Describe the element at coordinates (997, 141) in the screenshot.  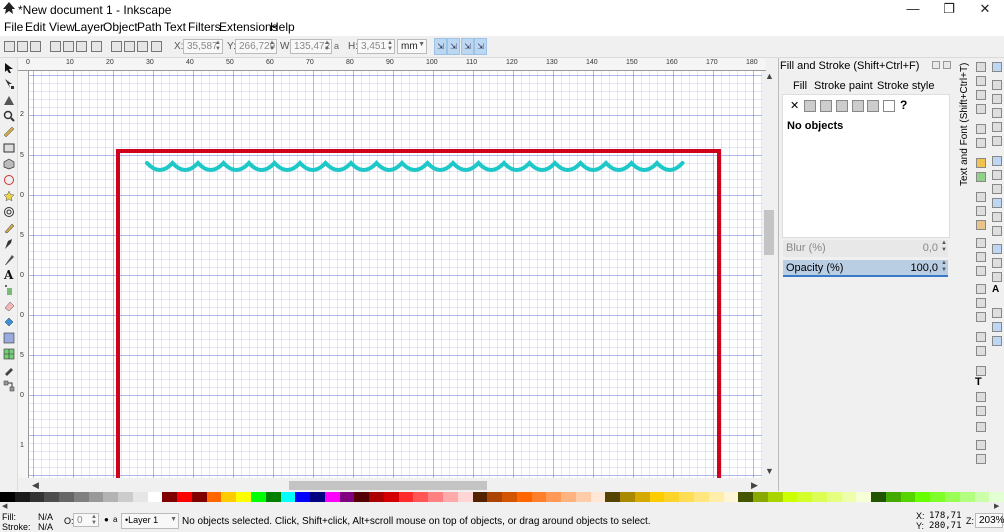
I see `snap-bbox-center-icon` at that location.